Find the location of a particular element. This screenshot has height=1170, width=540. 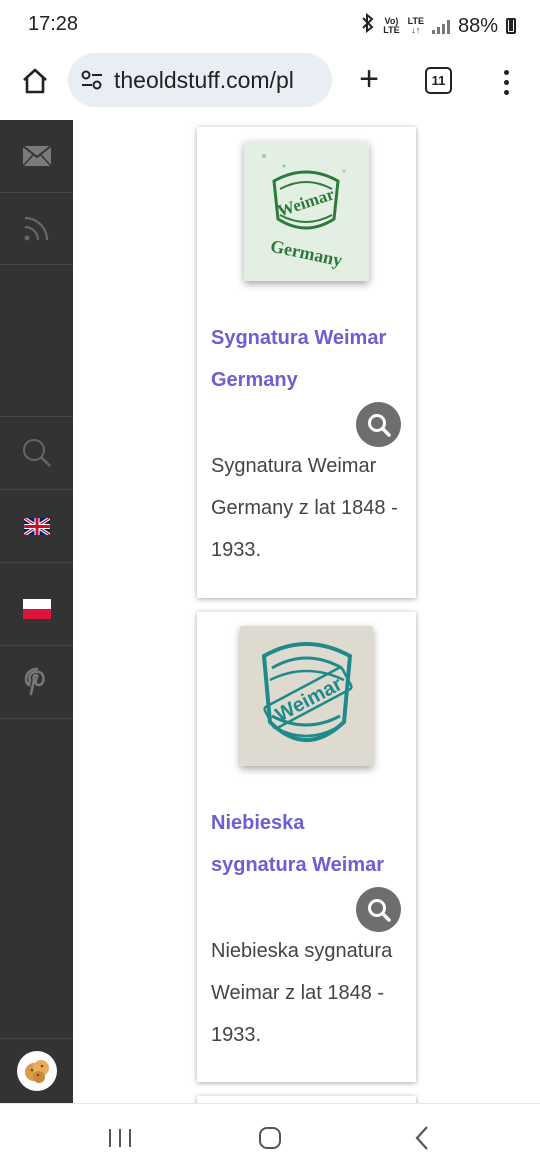

polish-language-link is located at coordinates (36, 609).